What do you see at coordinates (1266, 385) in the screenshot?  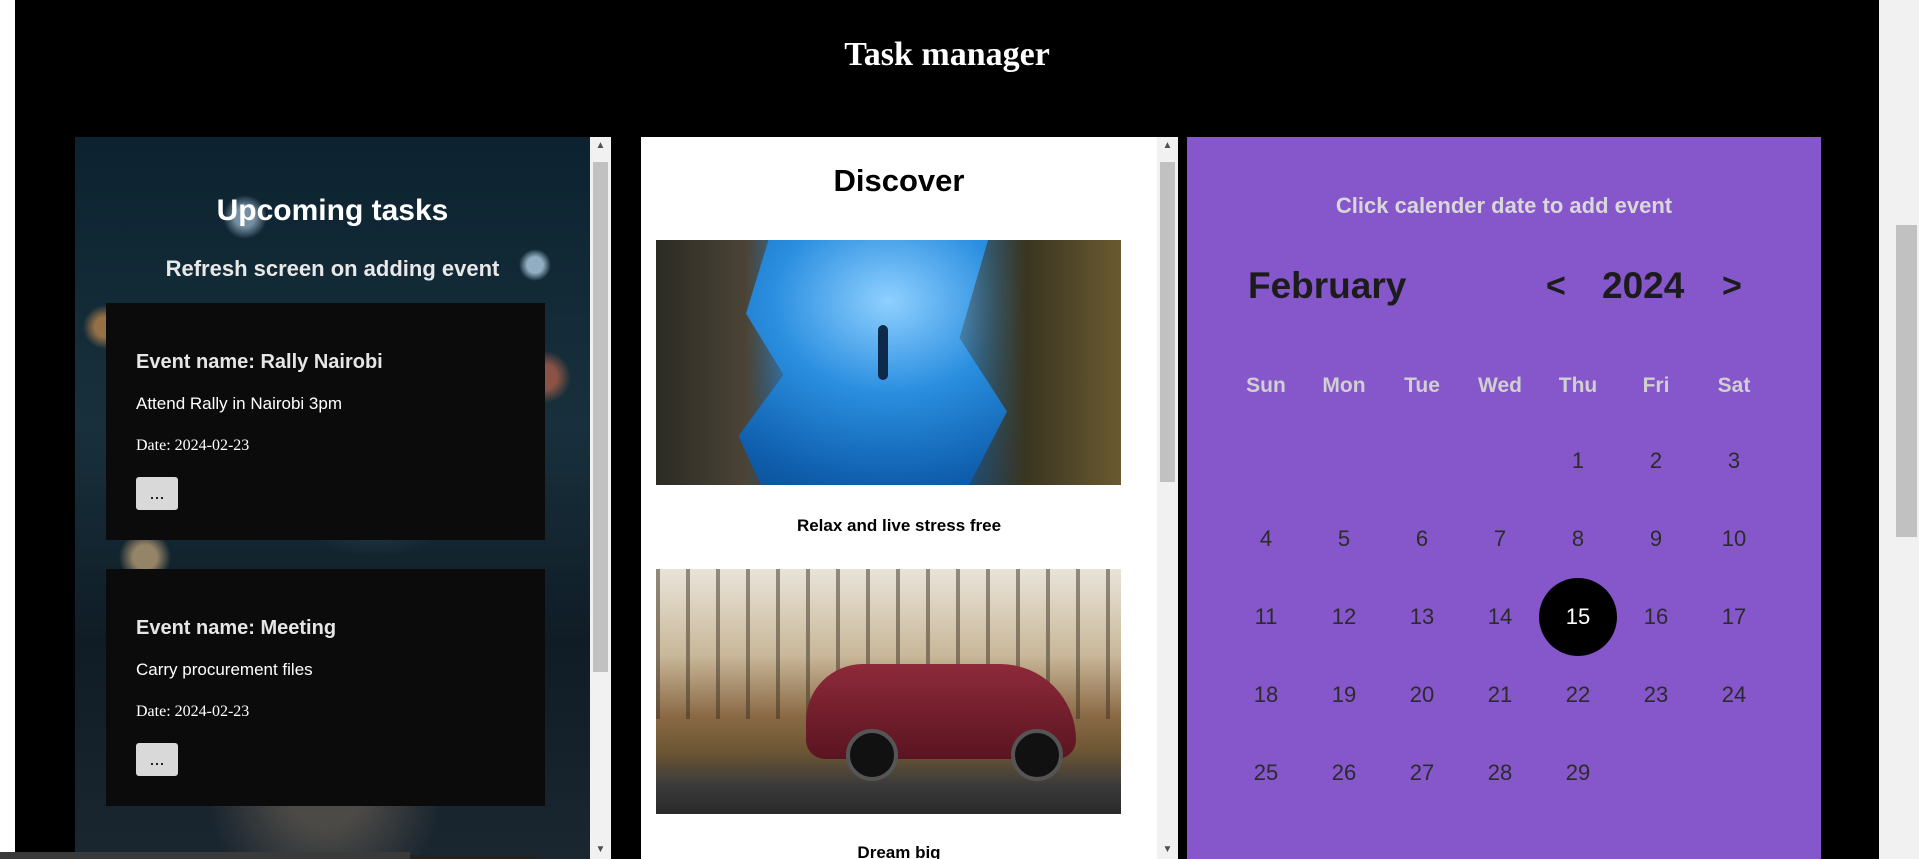 I see `weekday-label: Sun` at bounding box center [1266, 385].